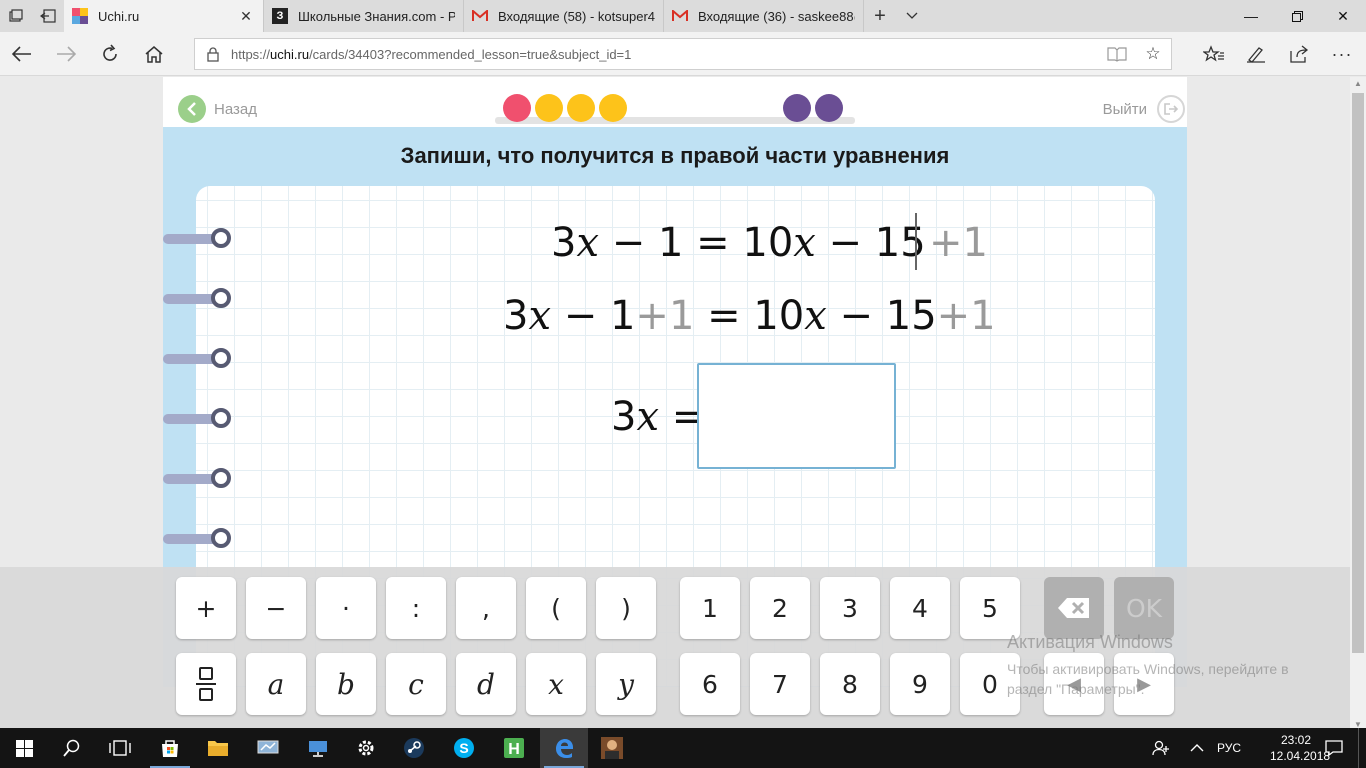  Describe the element at coordinates (1334, 748) in the screenshot. I see `action-center-icon` at that location.